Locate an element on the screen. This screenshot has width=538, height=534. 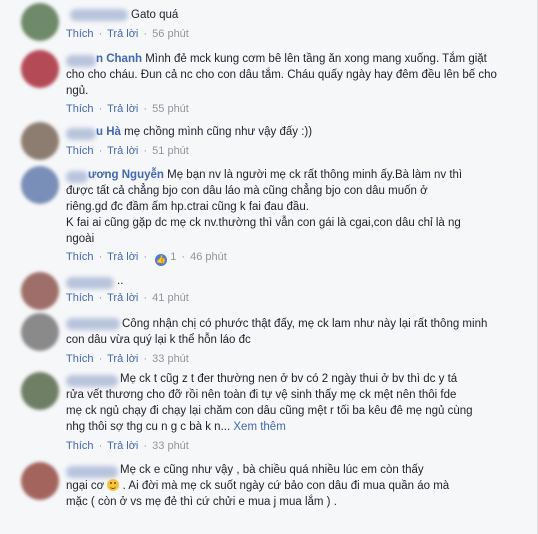
timestamp: 46 phút is located at coordinates (208, 257).